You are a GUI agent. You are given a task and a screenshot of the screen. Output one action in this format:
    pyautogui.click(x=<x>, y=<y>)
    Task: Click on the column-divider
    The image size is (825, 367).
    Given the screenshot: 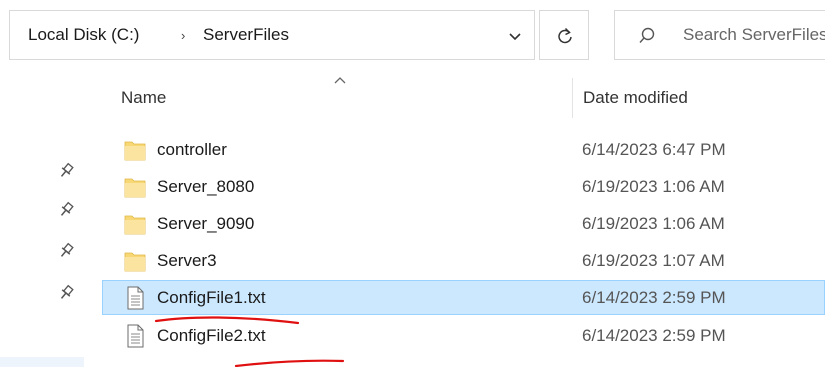 What is the action you would take?
    pyautogui.click(x=572, y=98)
    